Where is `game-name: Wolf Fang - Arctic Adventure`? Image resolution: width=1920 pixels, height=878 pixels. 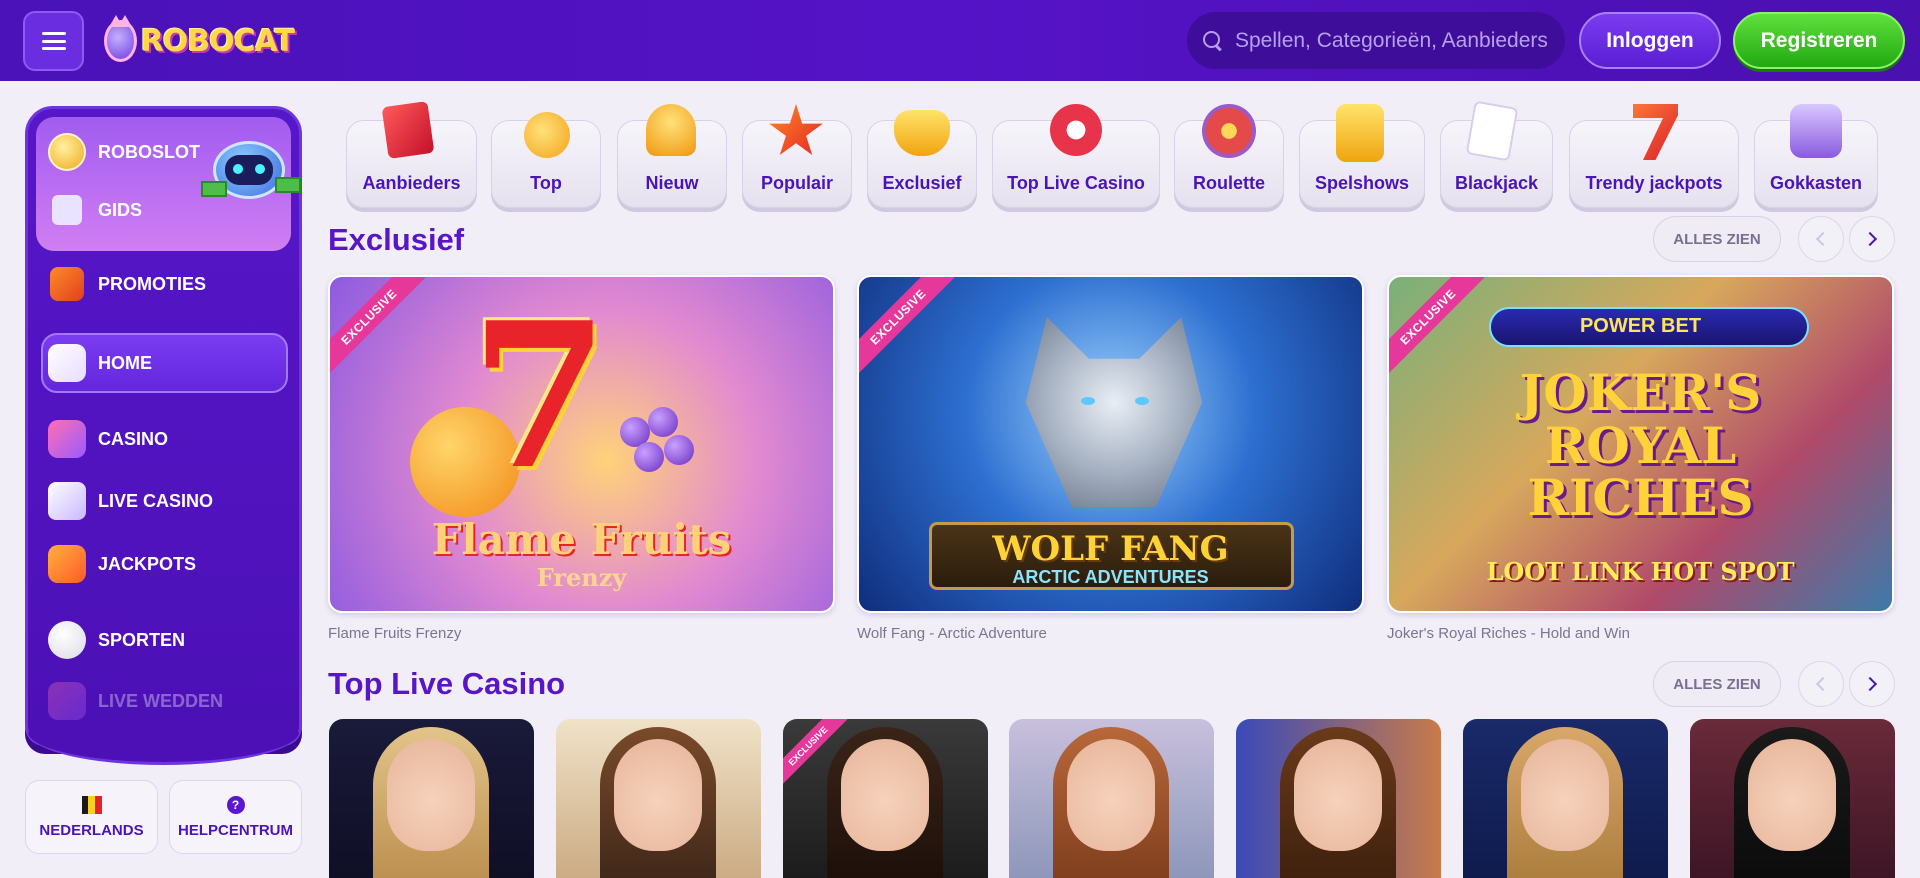
game-name: Wolf Fang - Arctic Adventure is located at coordinates (952, 633).